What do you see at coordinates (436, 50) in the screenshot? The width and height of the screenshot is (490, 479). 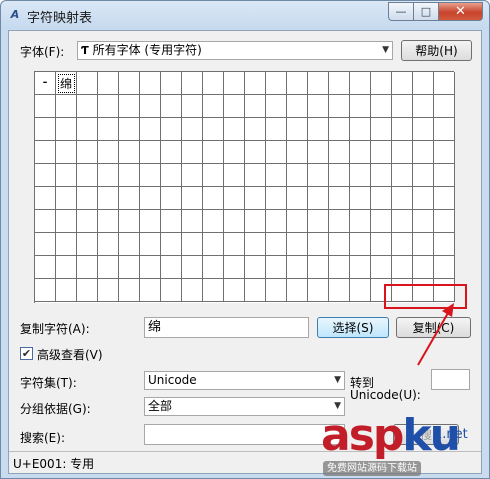 I see `help-button: 帮助(H)` at bounding box center [436, 50].